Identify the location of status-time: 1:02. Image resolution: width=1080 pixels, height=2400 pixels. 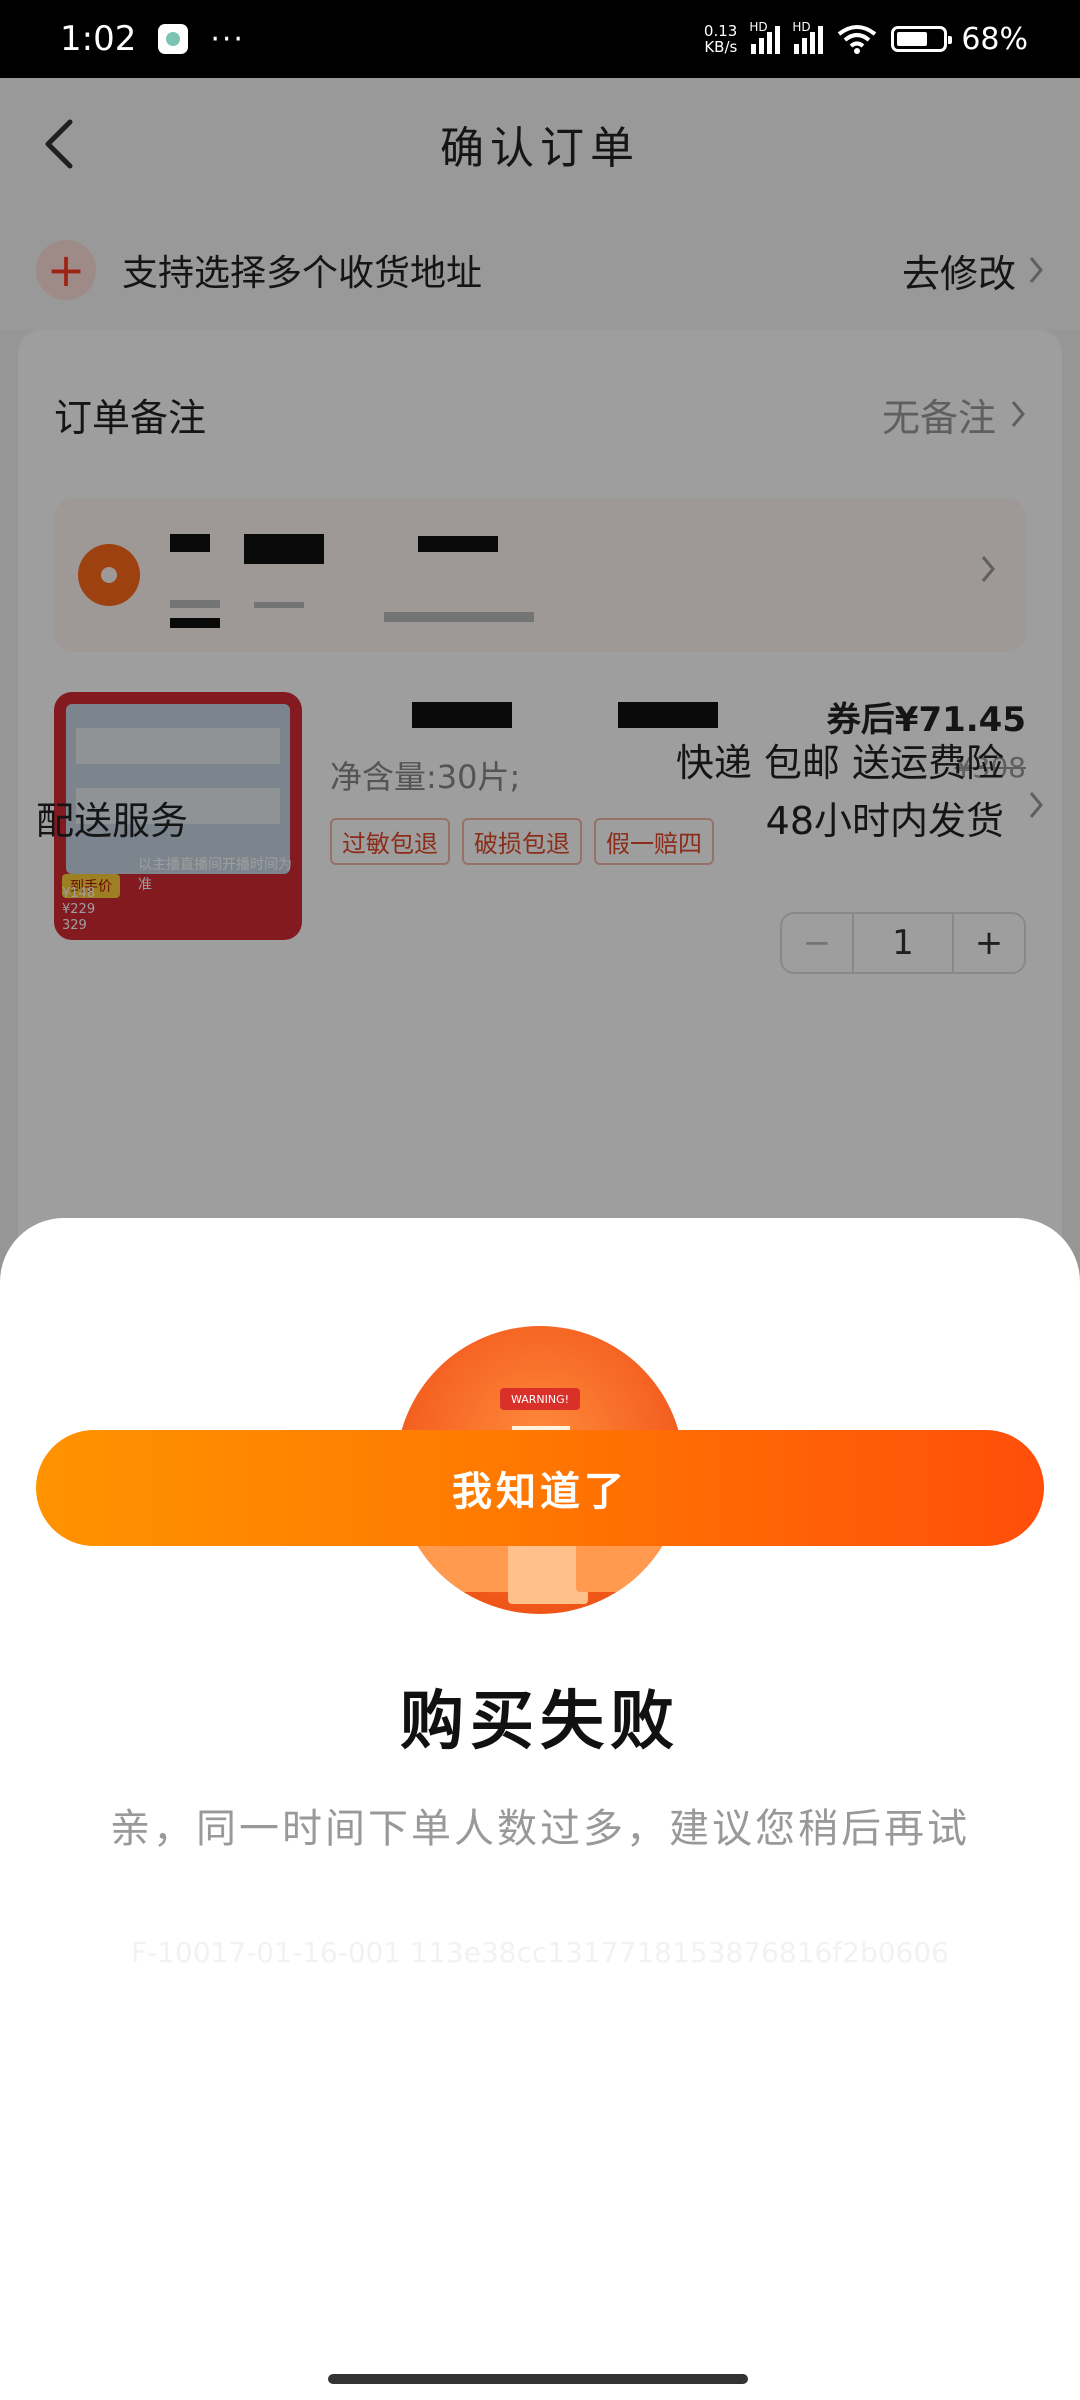
(98, 39).